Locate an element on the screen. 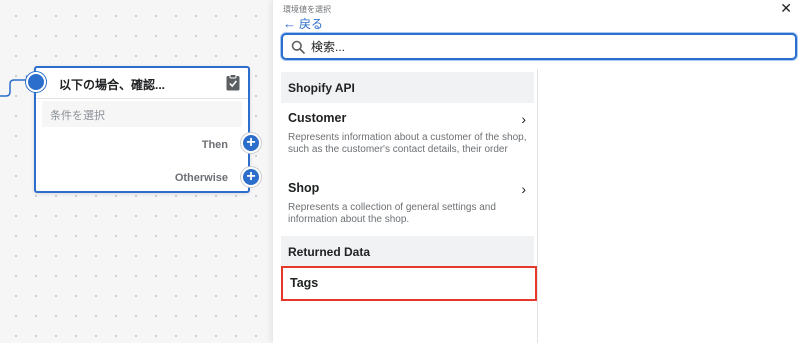 The width and height of the screenshot is (800, 343). item-title: Shop is located at coordinates (304, 188).